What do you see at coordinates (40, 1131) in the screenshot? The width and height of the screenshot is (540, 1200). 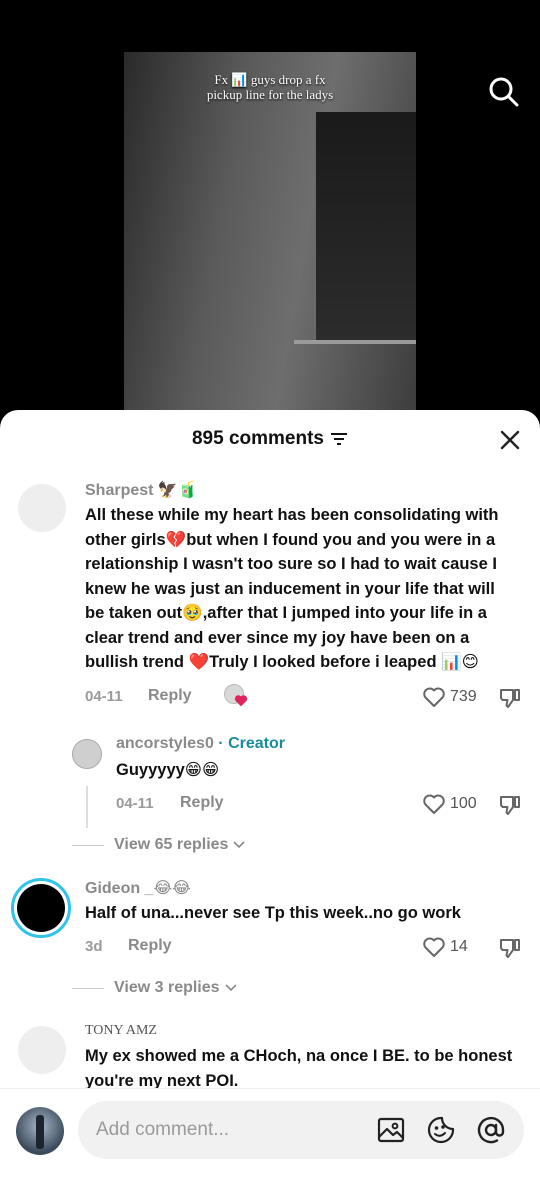 I see `user-avatar` at bounding box center [40, 1131].